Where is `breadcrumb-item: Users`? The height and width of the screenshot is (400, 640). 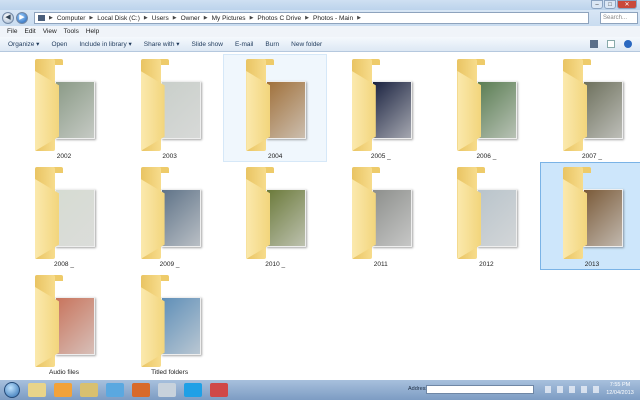 breadcrumb-item: Users is located at coordinates (160, 18).